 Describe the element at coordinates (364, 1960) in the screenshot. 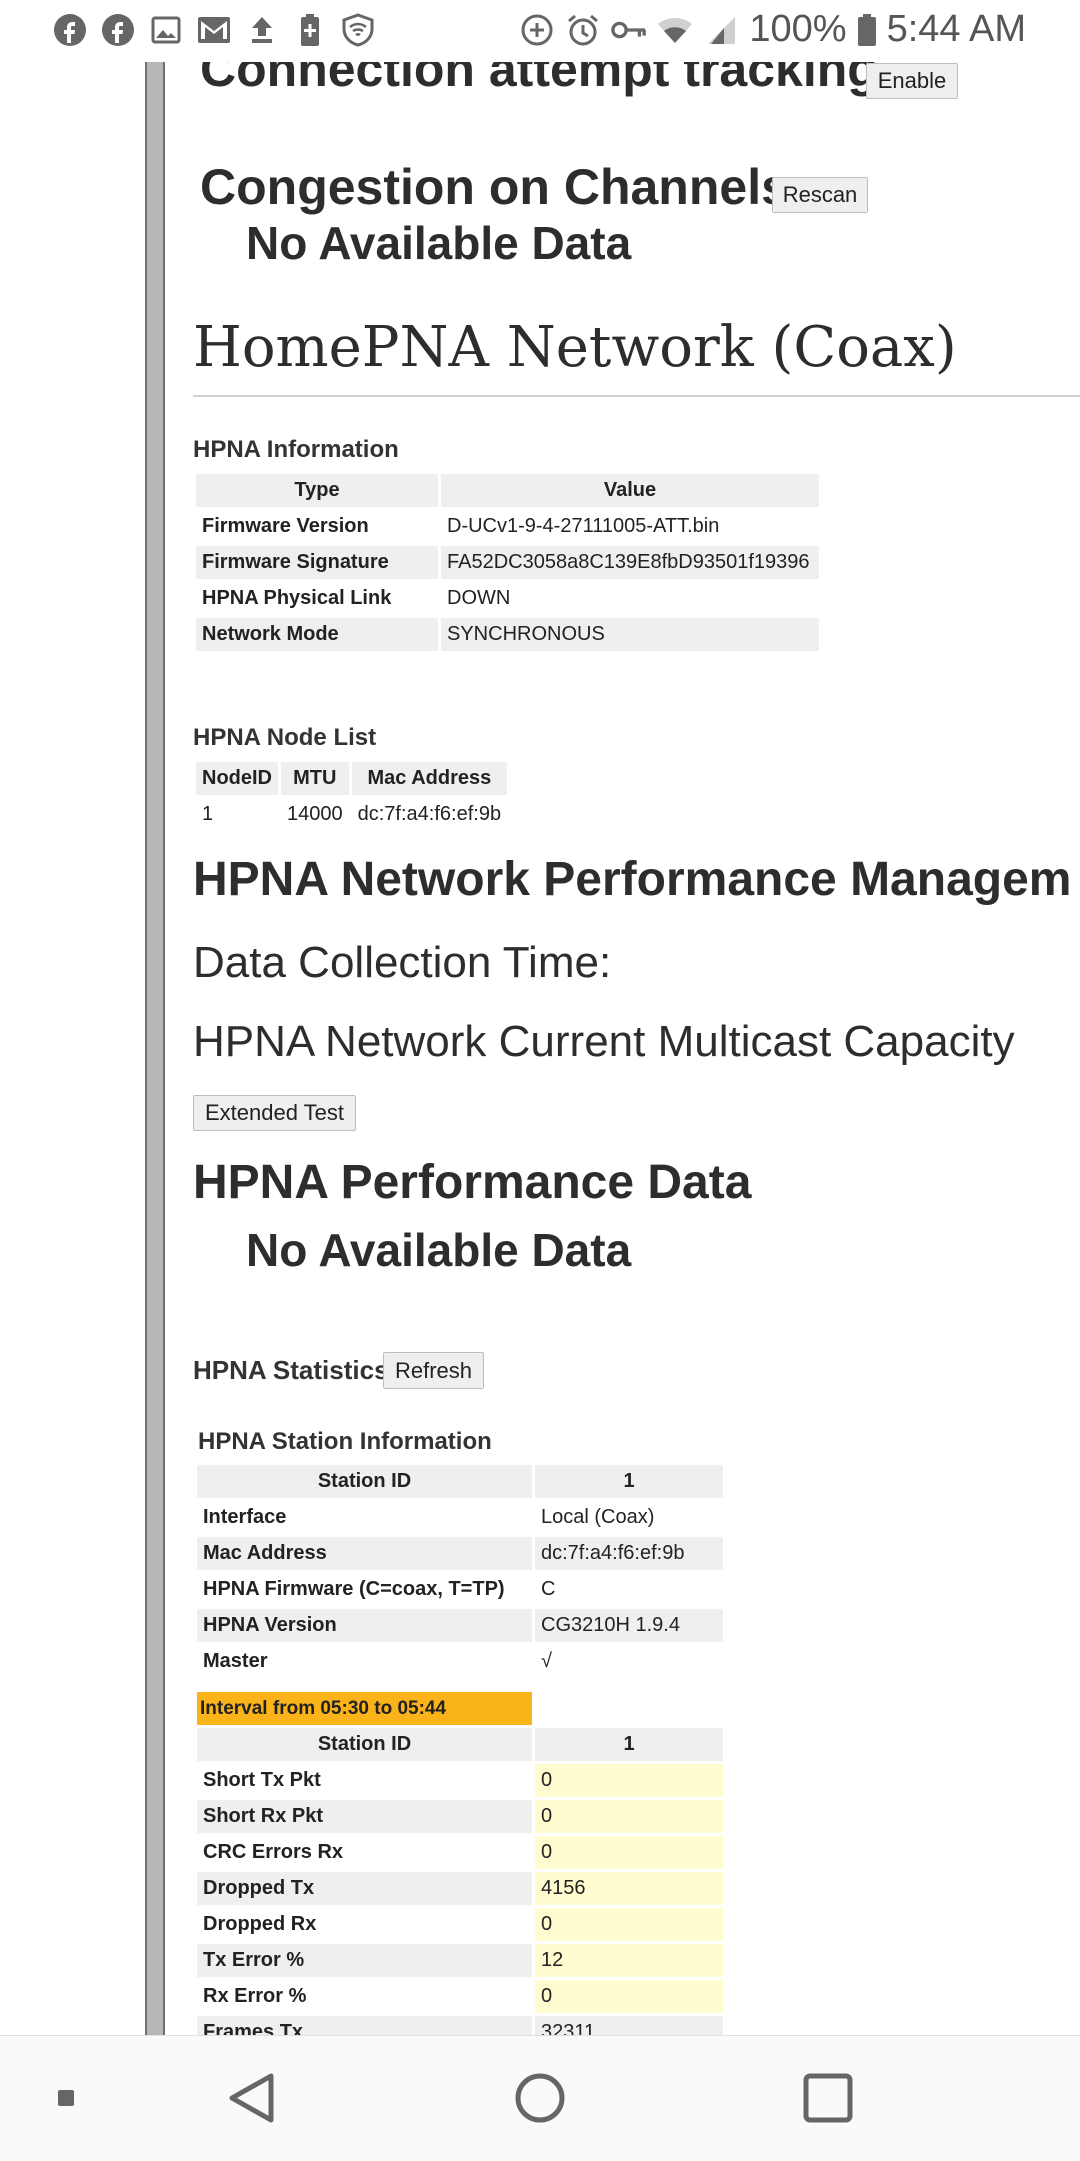

I see `row-key: Tx Error %` at that location.